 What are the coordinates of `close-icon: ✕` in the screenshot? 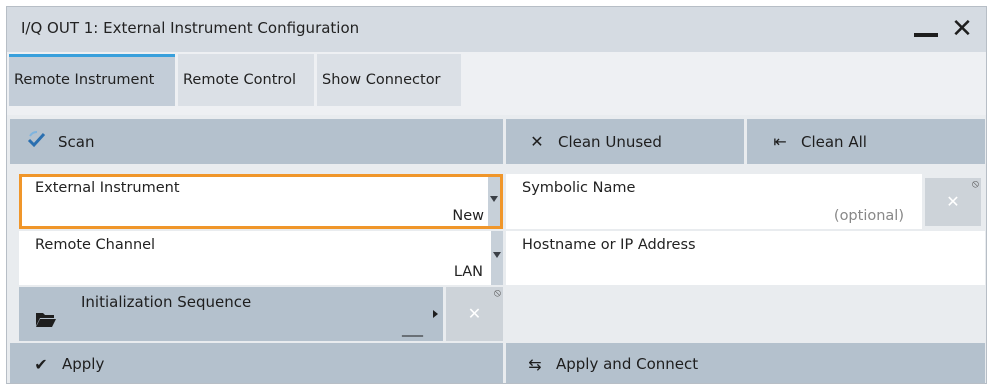 It's located at (962, 29).